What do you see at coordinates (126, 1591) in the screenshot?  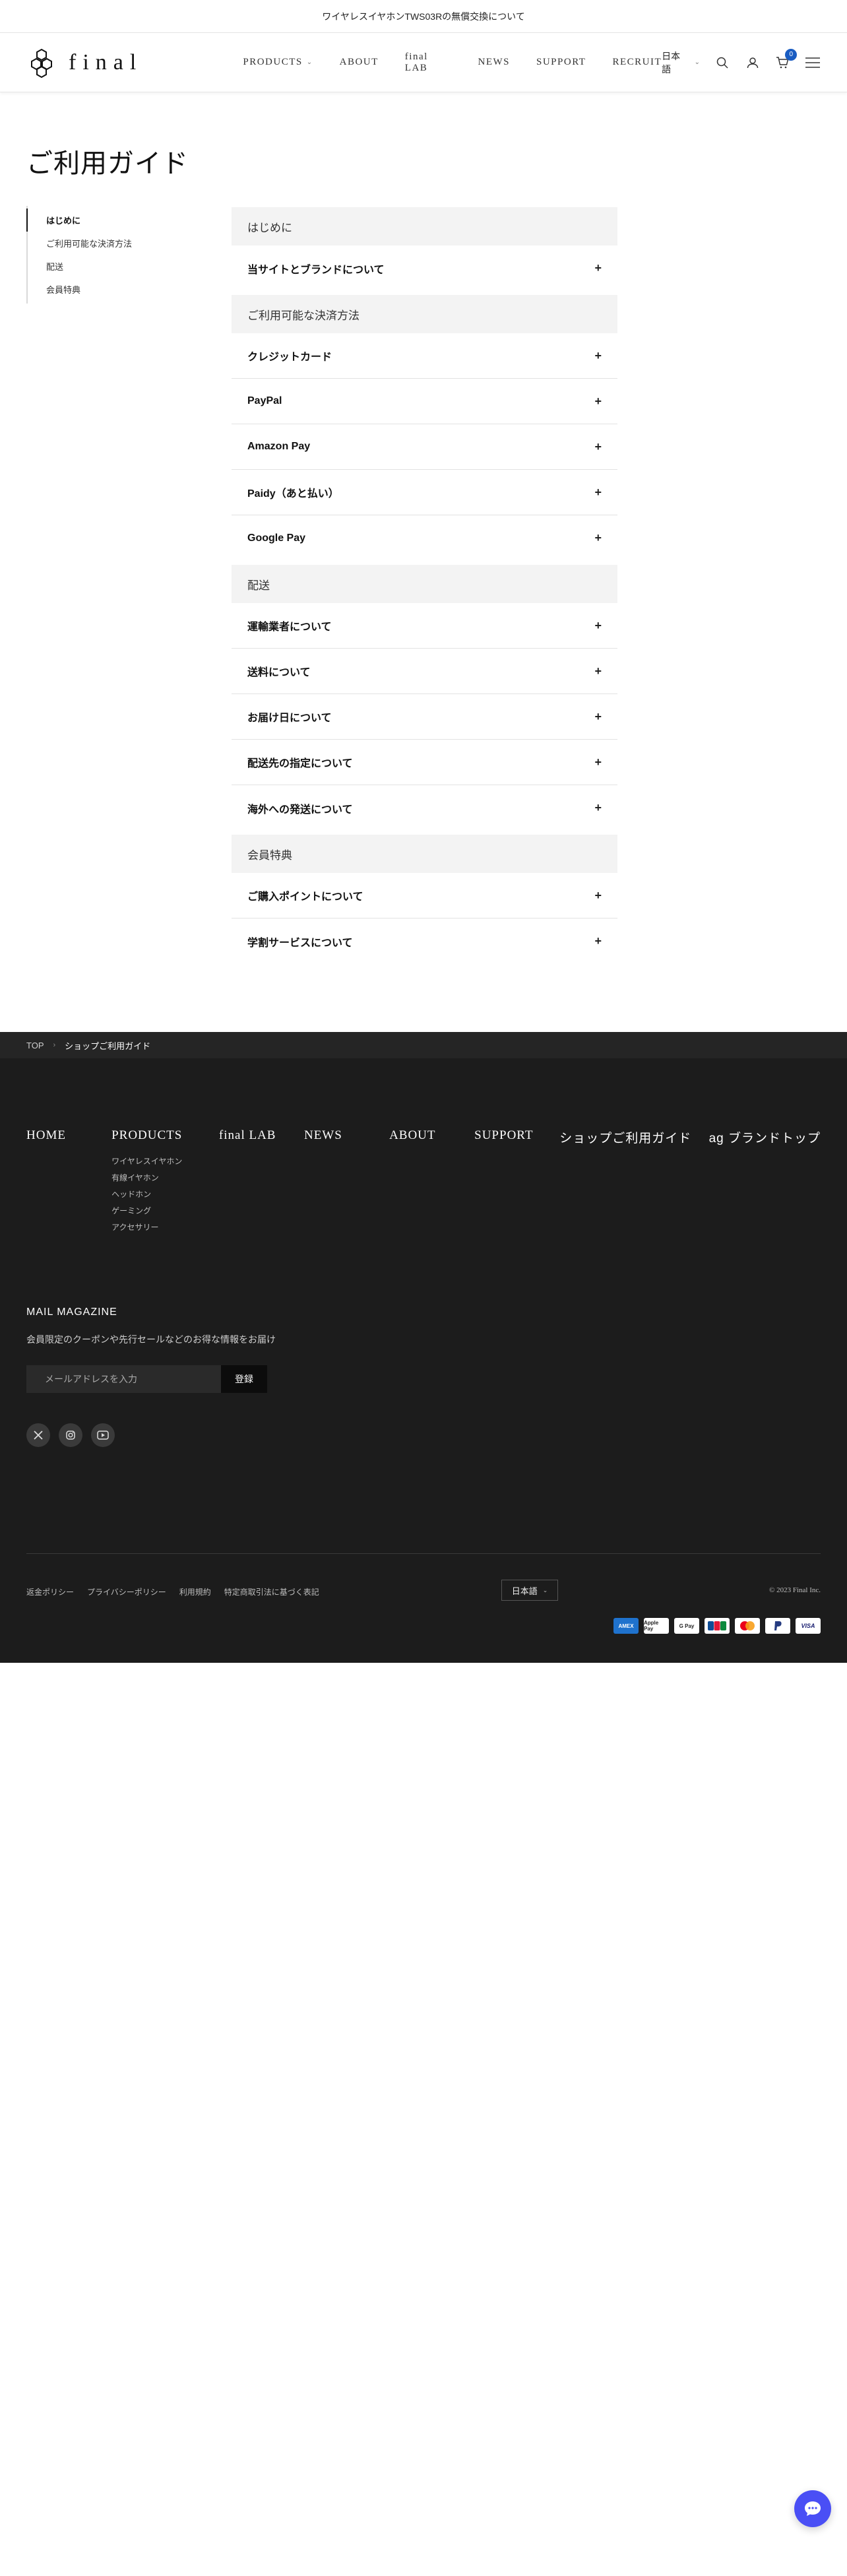 I see `legal-link-privacy: プライバシーポリシー` at bounding box center [126, 1591].